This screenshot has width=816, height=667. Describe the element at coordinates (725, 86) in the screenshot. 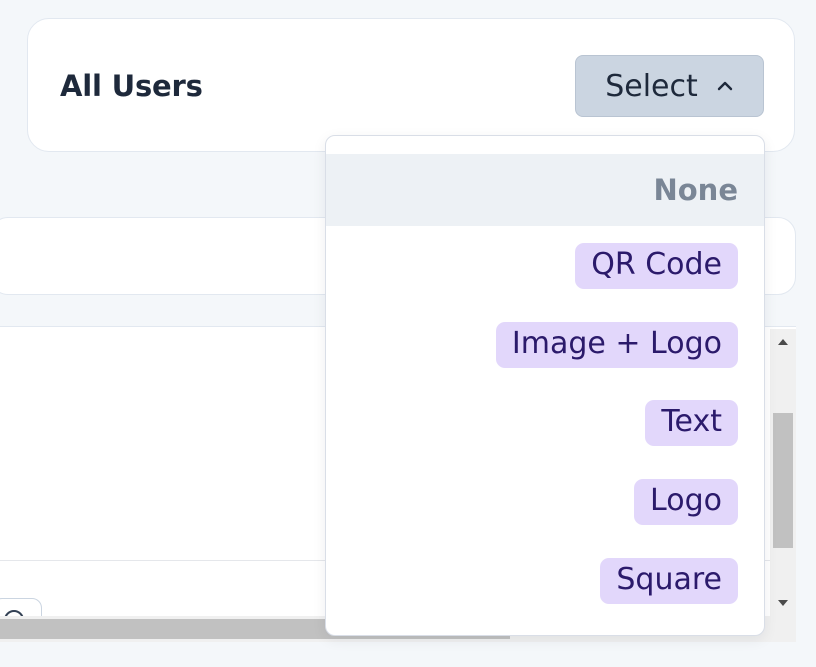

I see `chevron-up-icon` at that location.